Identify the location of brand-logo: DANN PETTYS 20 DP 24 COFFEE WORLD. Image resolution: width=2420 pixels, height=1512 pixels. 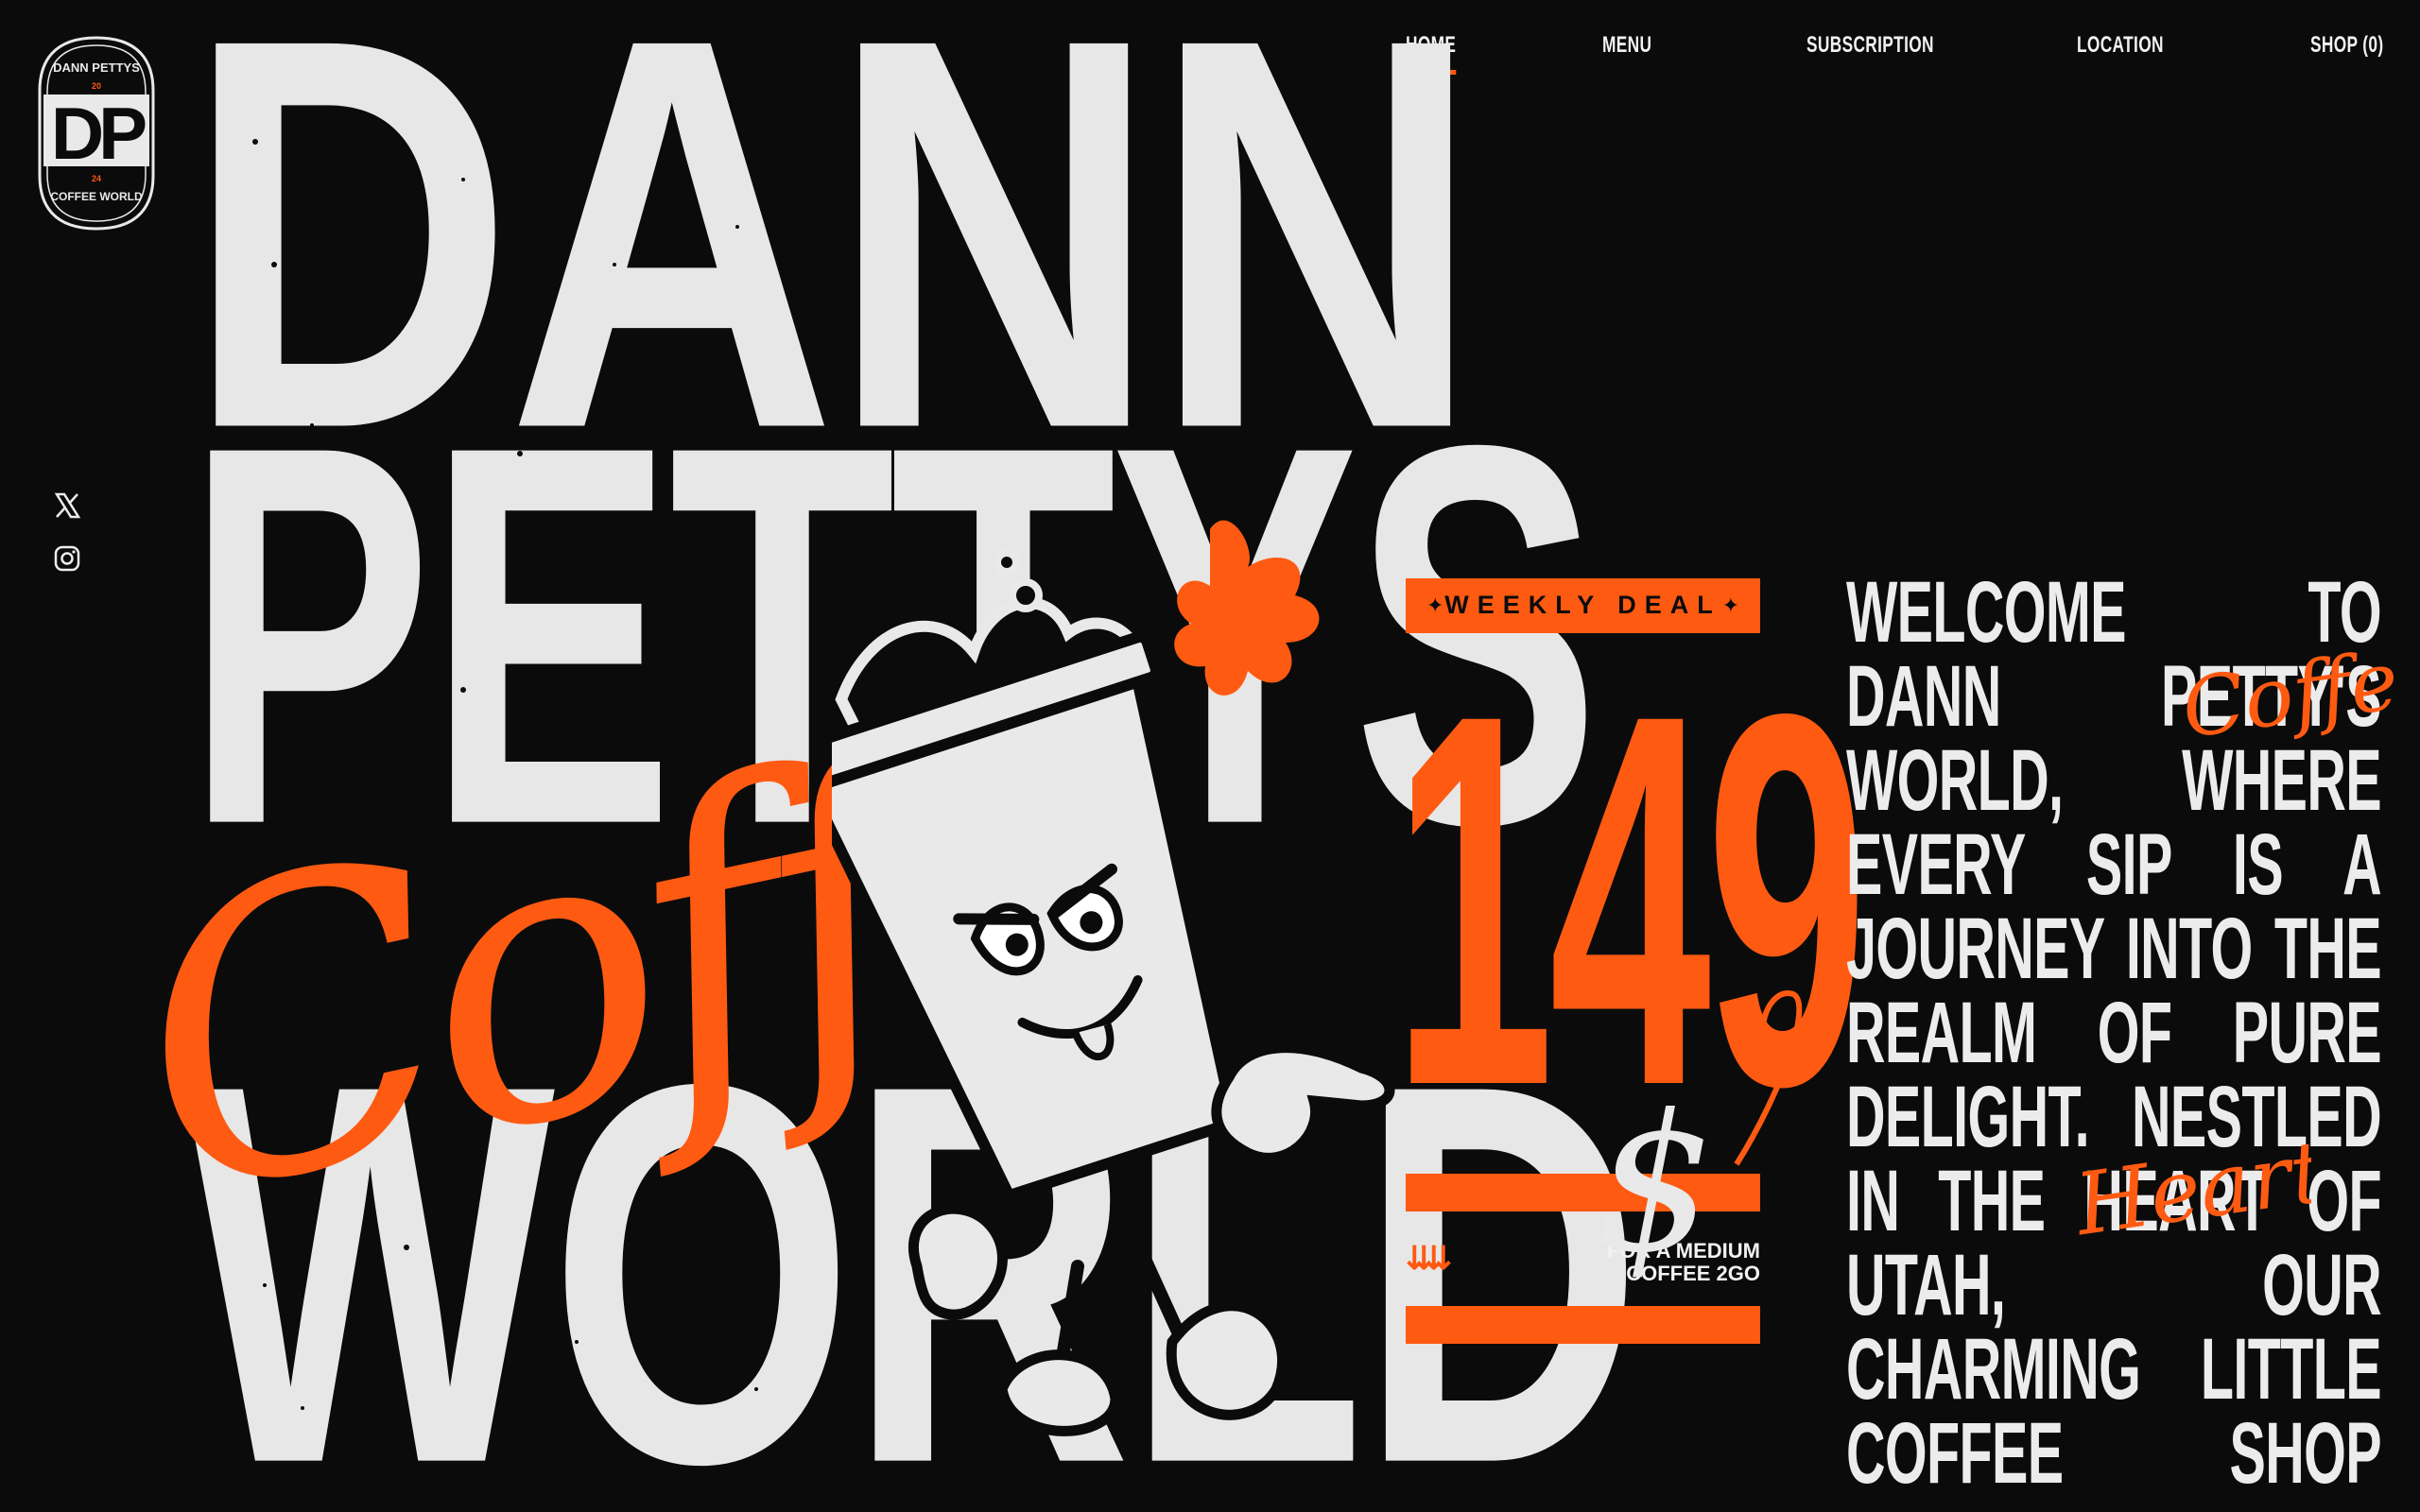
(96, 133).